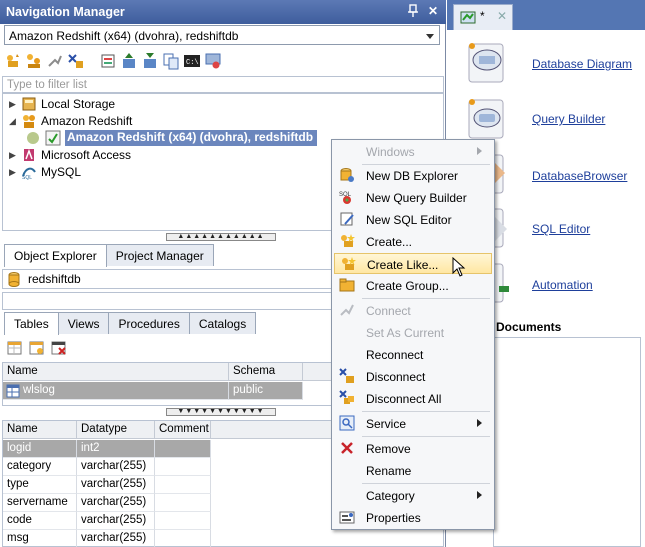  Describe the element at coordinates (13, 121) in the screenshot. I see `collapse-icon: ◢` at that location.